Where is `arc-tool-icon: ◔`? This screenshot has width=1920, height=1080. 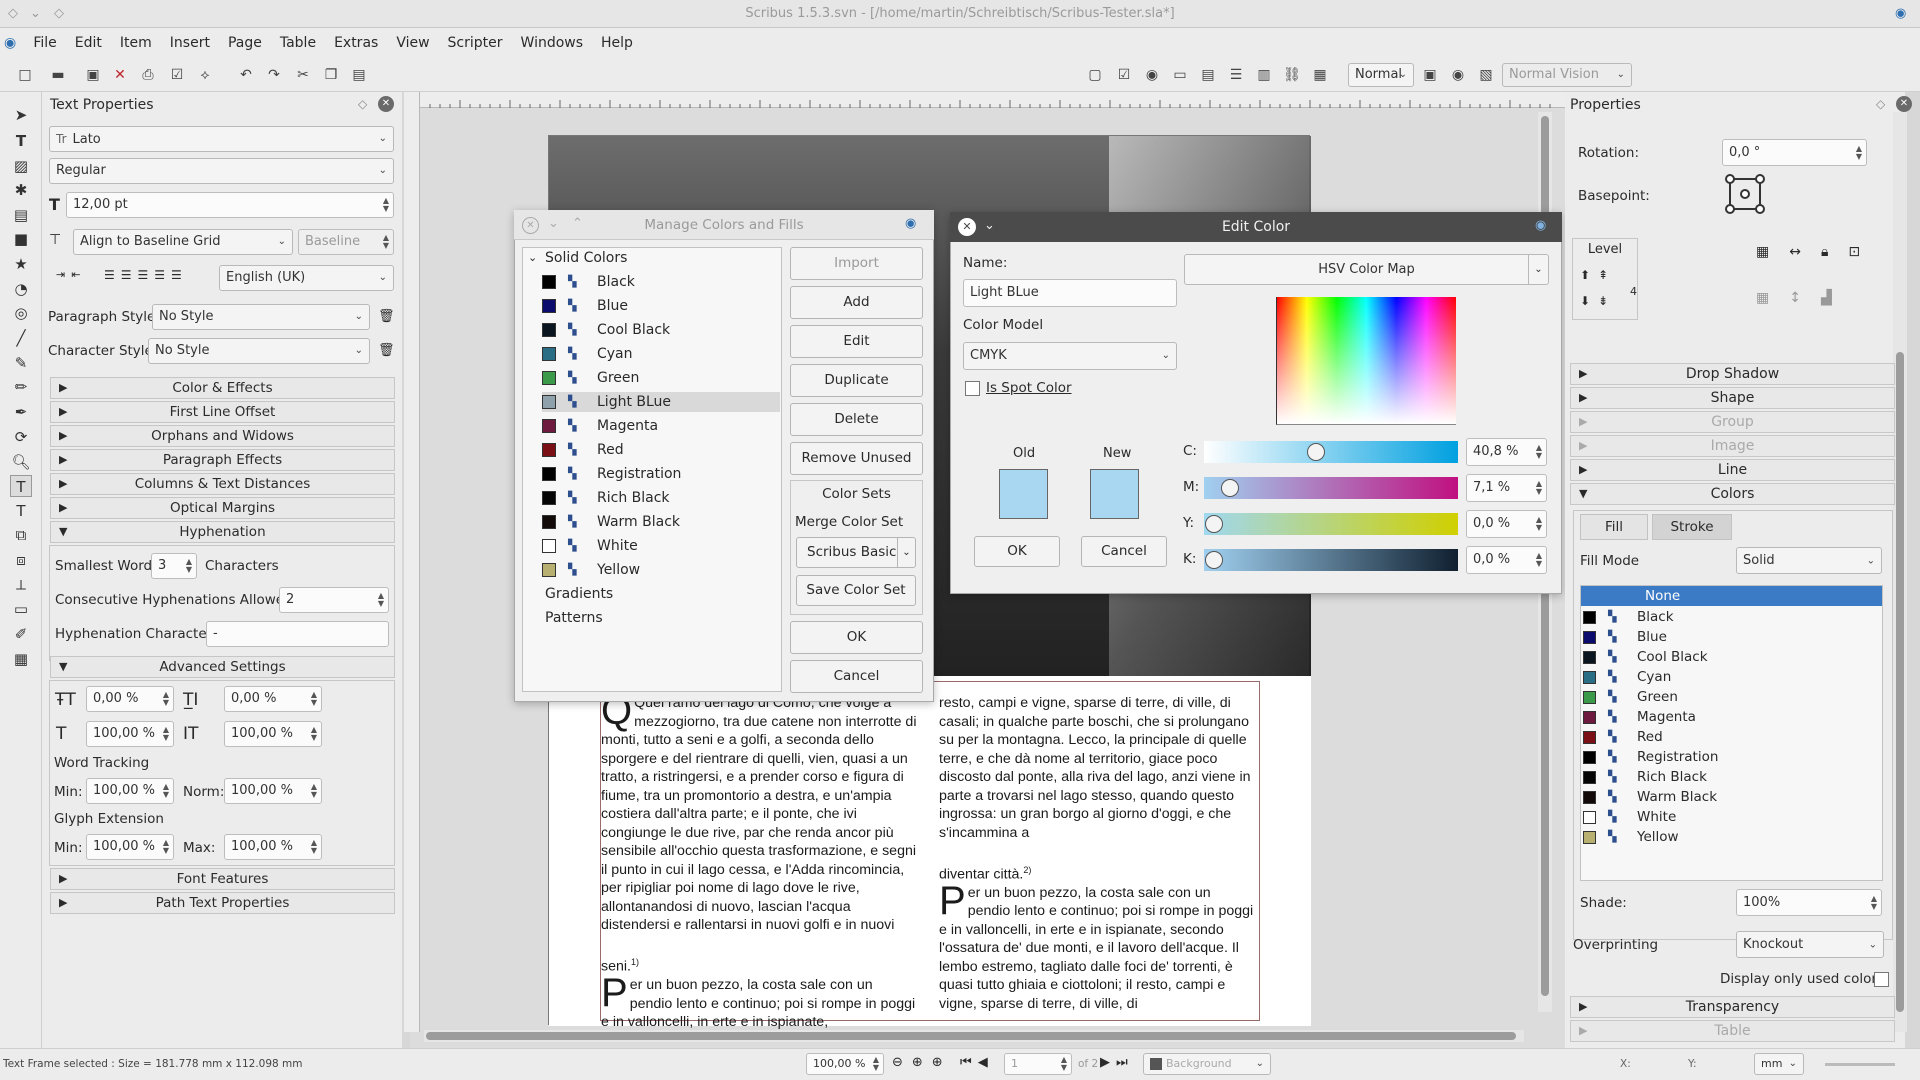
arc-tool-icon: ◔ is located at coordinates (21, 289).